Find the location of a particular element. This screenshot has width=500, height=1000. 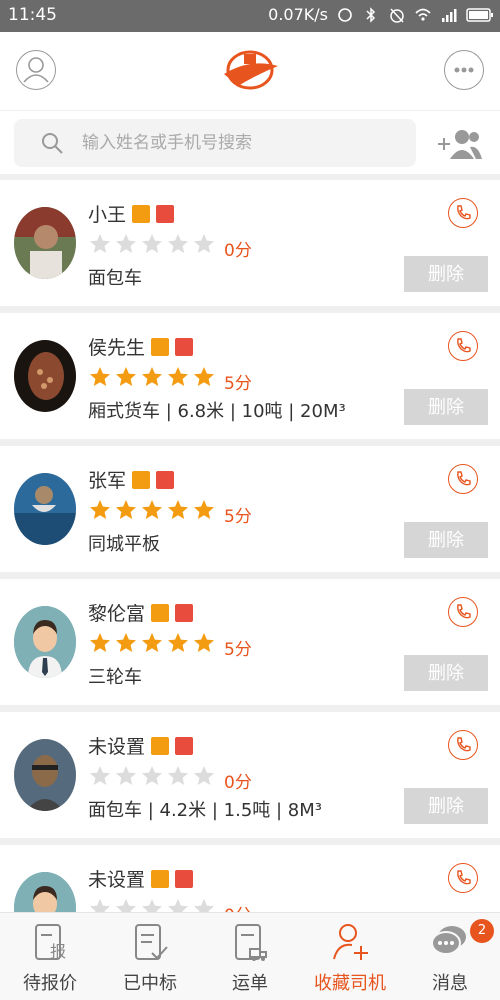

vehicle-info: 三轮车 is located at coordinates (115, 677).